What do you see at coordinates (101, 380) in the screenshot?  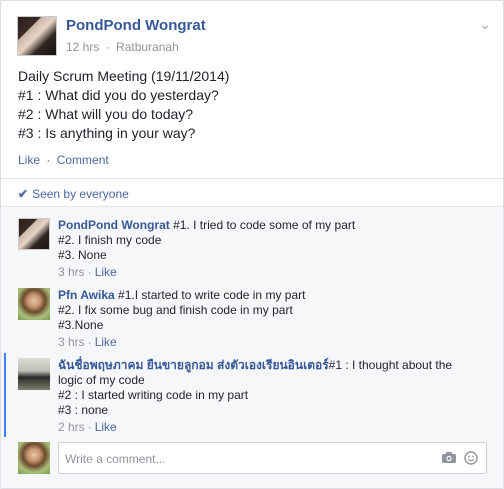 I see `comment-line: logic of my code` at bounding box center [101, 380].